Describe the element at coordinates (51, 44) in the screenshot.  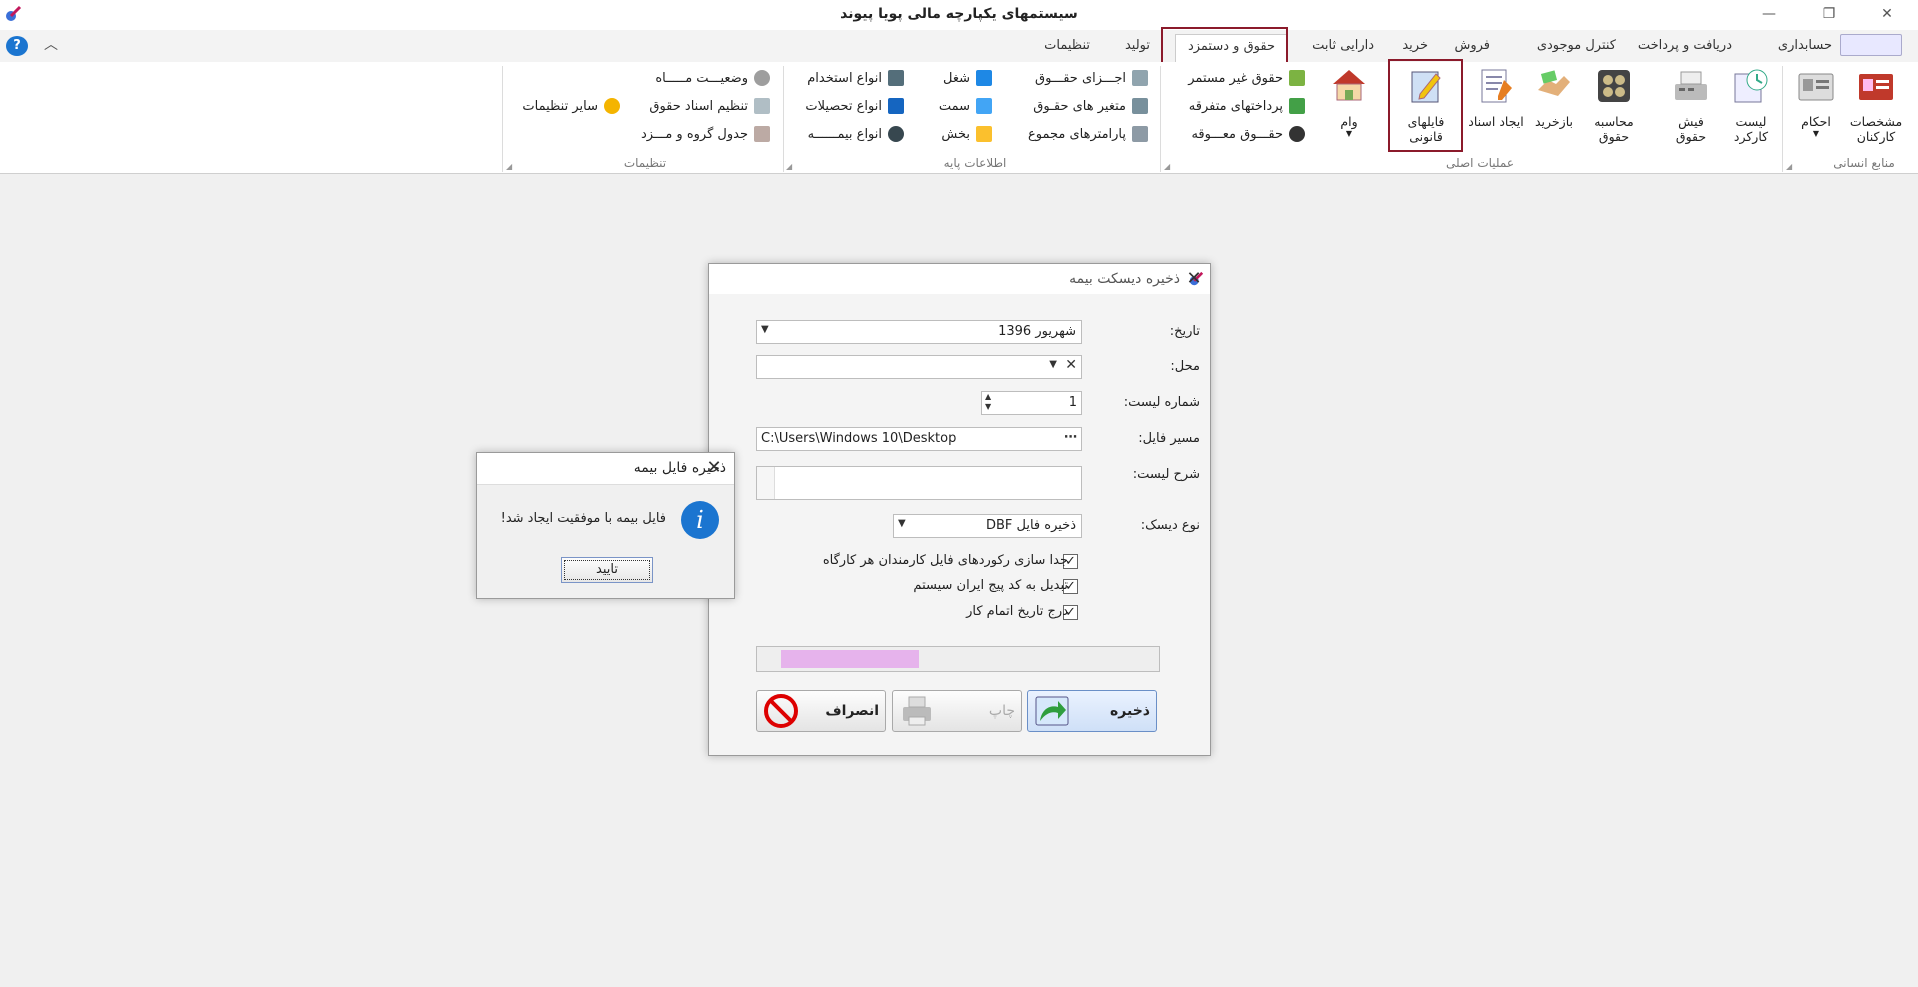
I see `collapse-ribbon-icon: ︿` at that location.